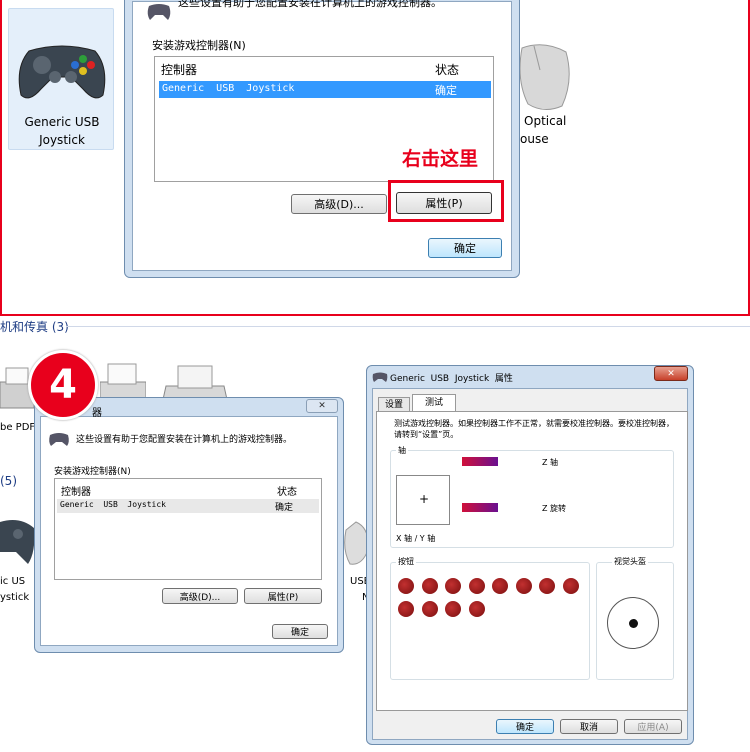  Describe the element at coordinates (15, 597) in the screenshot. I see `device-frag-c: ystick` at that location.